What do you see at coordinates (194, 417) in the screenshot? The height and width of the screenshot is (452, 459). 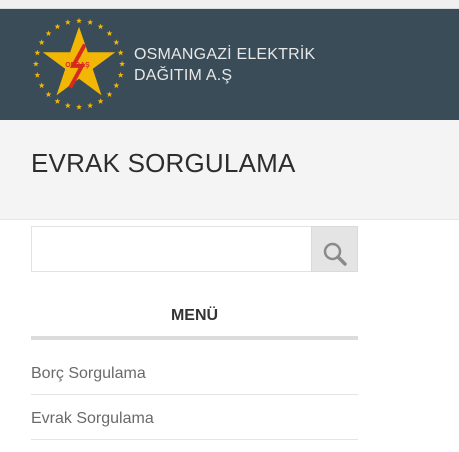 I see `menu-item-evrak-sorgulama: Evrak Sorgulama` at bounding box center [194, 417].